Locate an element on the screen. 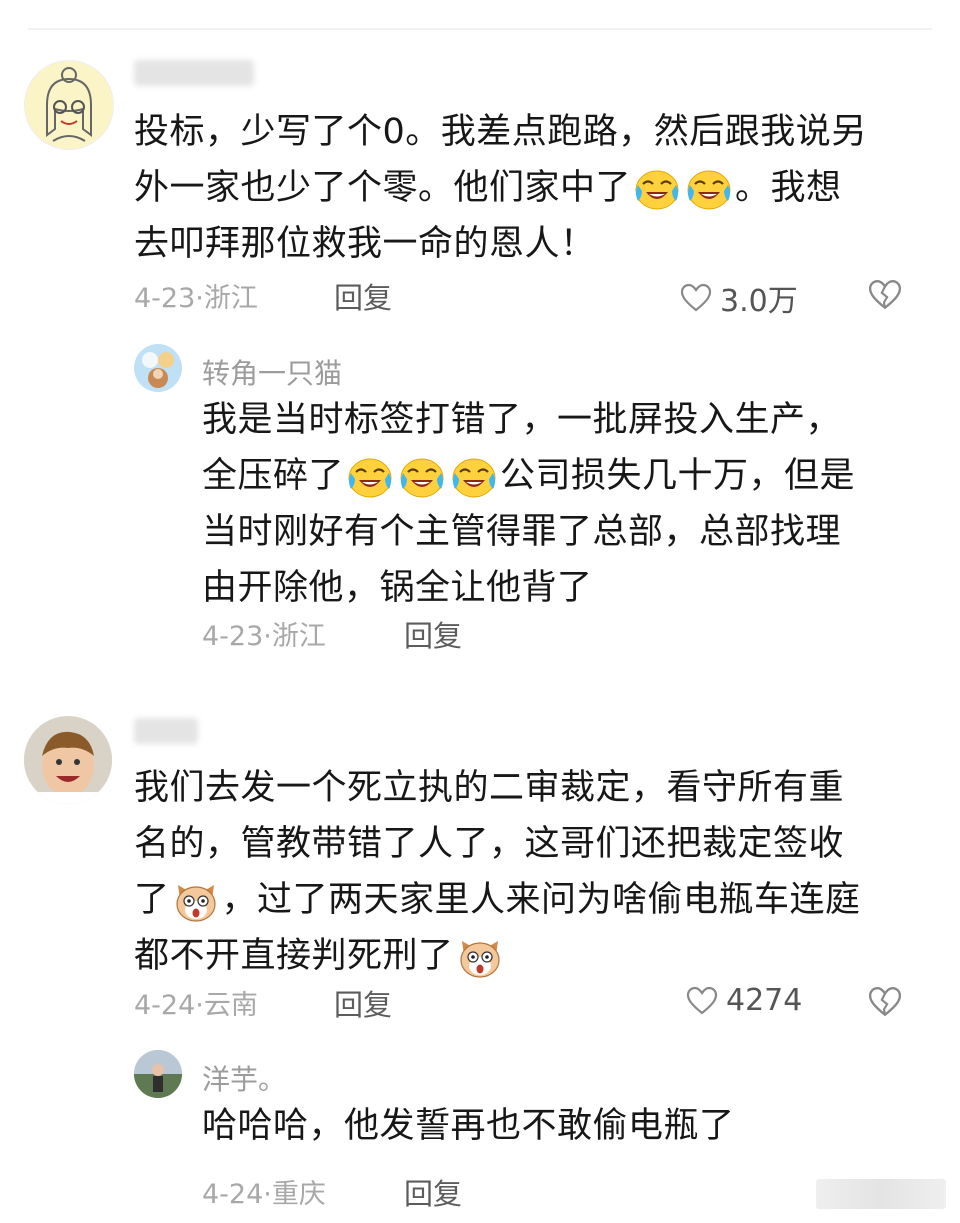  comment-line: 都不开直接判死刑了 is located at coordinates (497, 956).